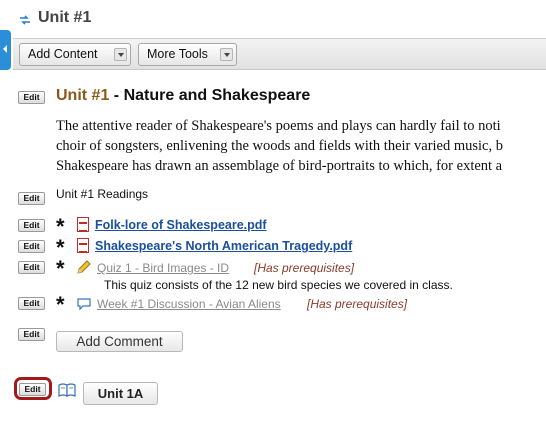 Image resolution: width=546 pixels, height=438 pixels. Describe the element at coordinates (84, 304) in the screenshot. I see `speech-bubble-icon` at that location.